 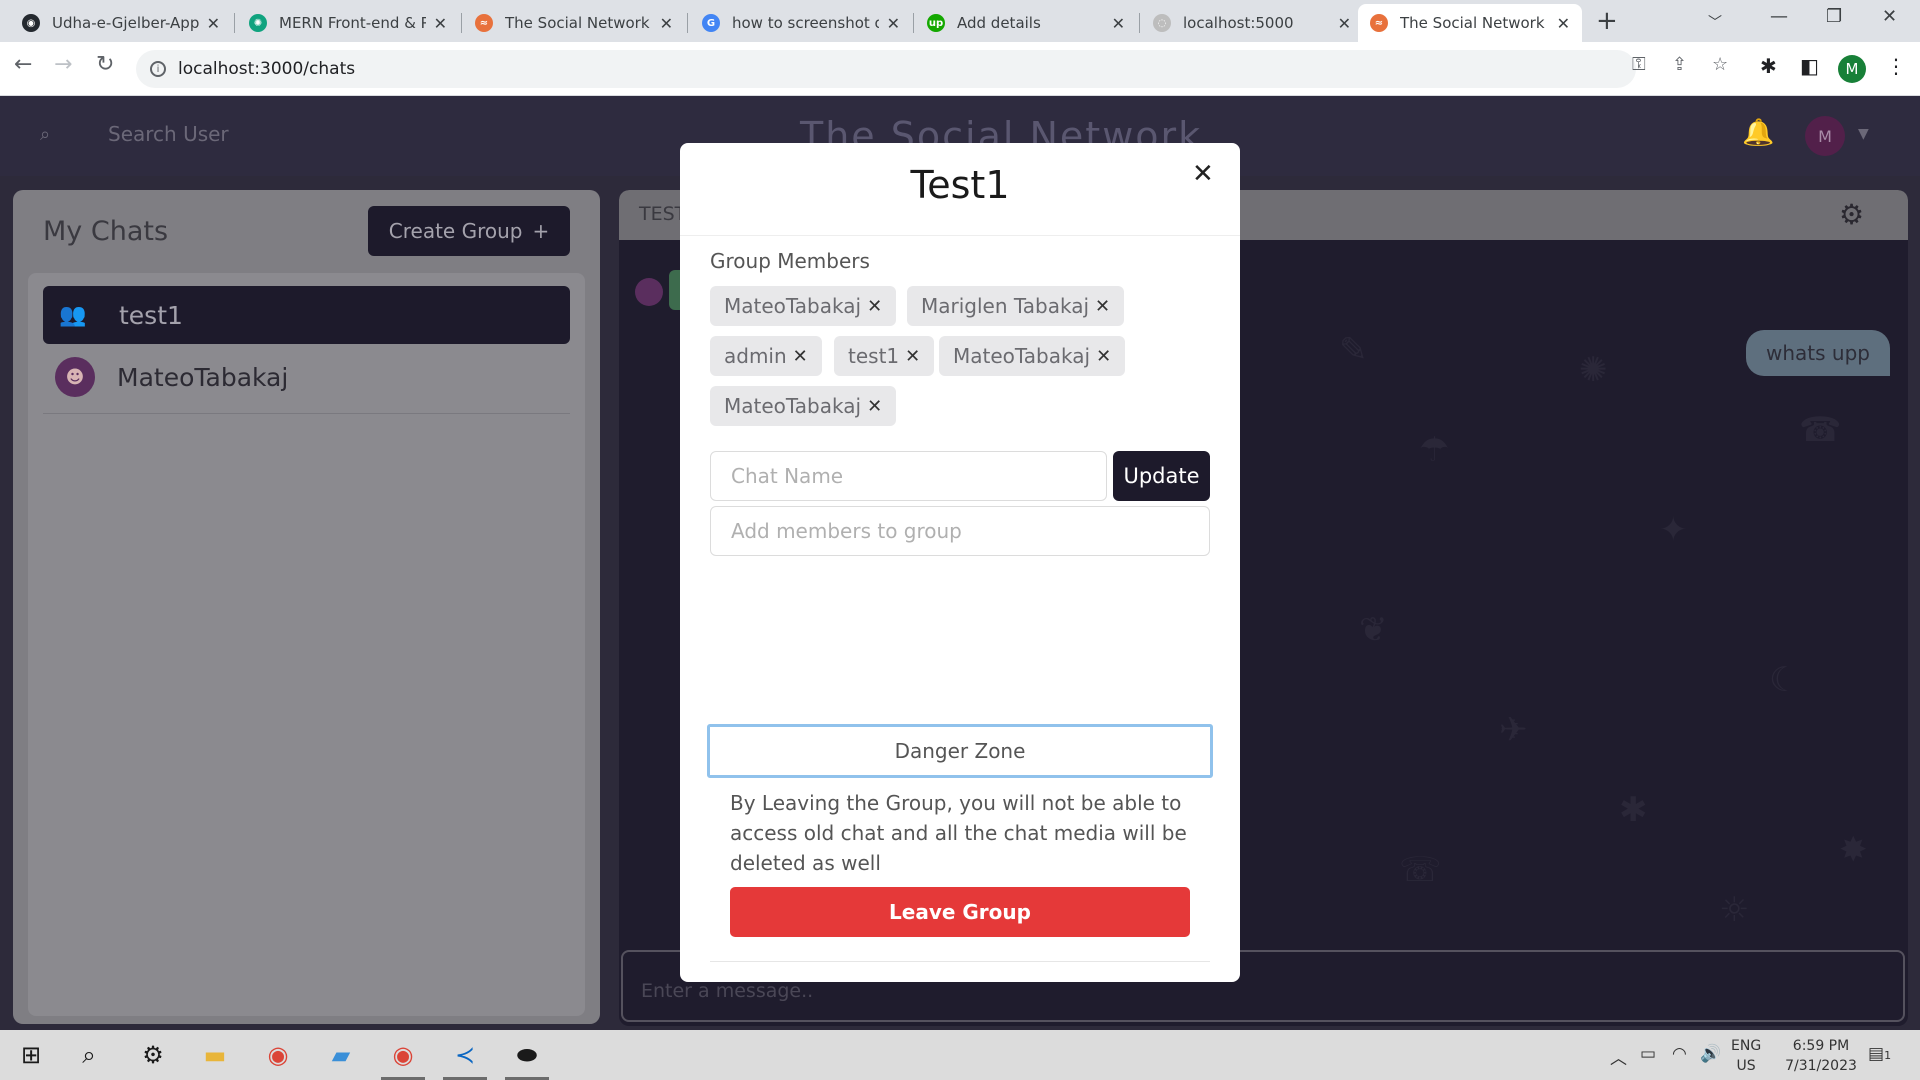 I want to click on chat-item-test1: 👥 test1, so click(x=306, y=315).